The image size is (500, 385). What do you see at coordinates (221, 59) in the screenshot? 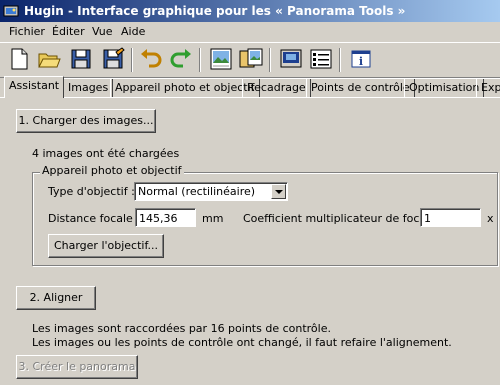
I see `preview-icon` at bounding box center [221, 59].